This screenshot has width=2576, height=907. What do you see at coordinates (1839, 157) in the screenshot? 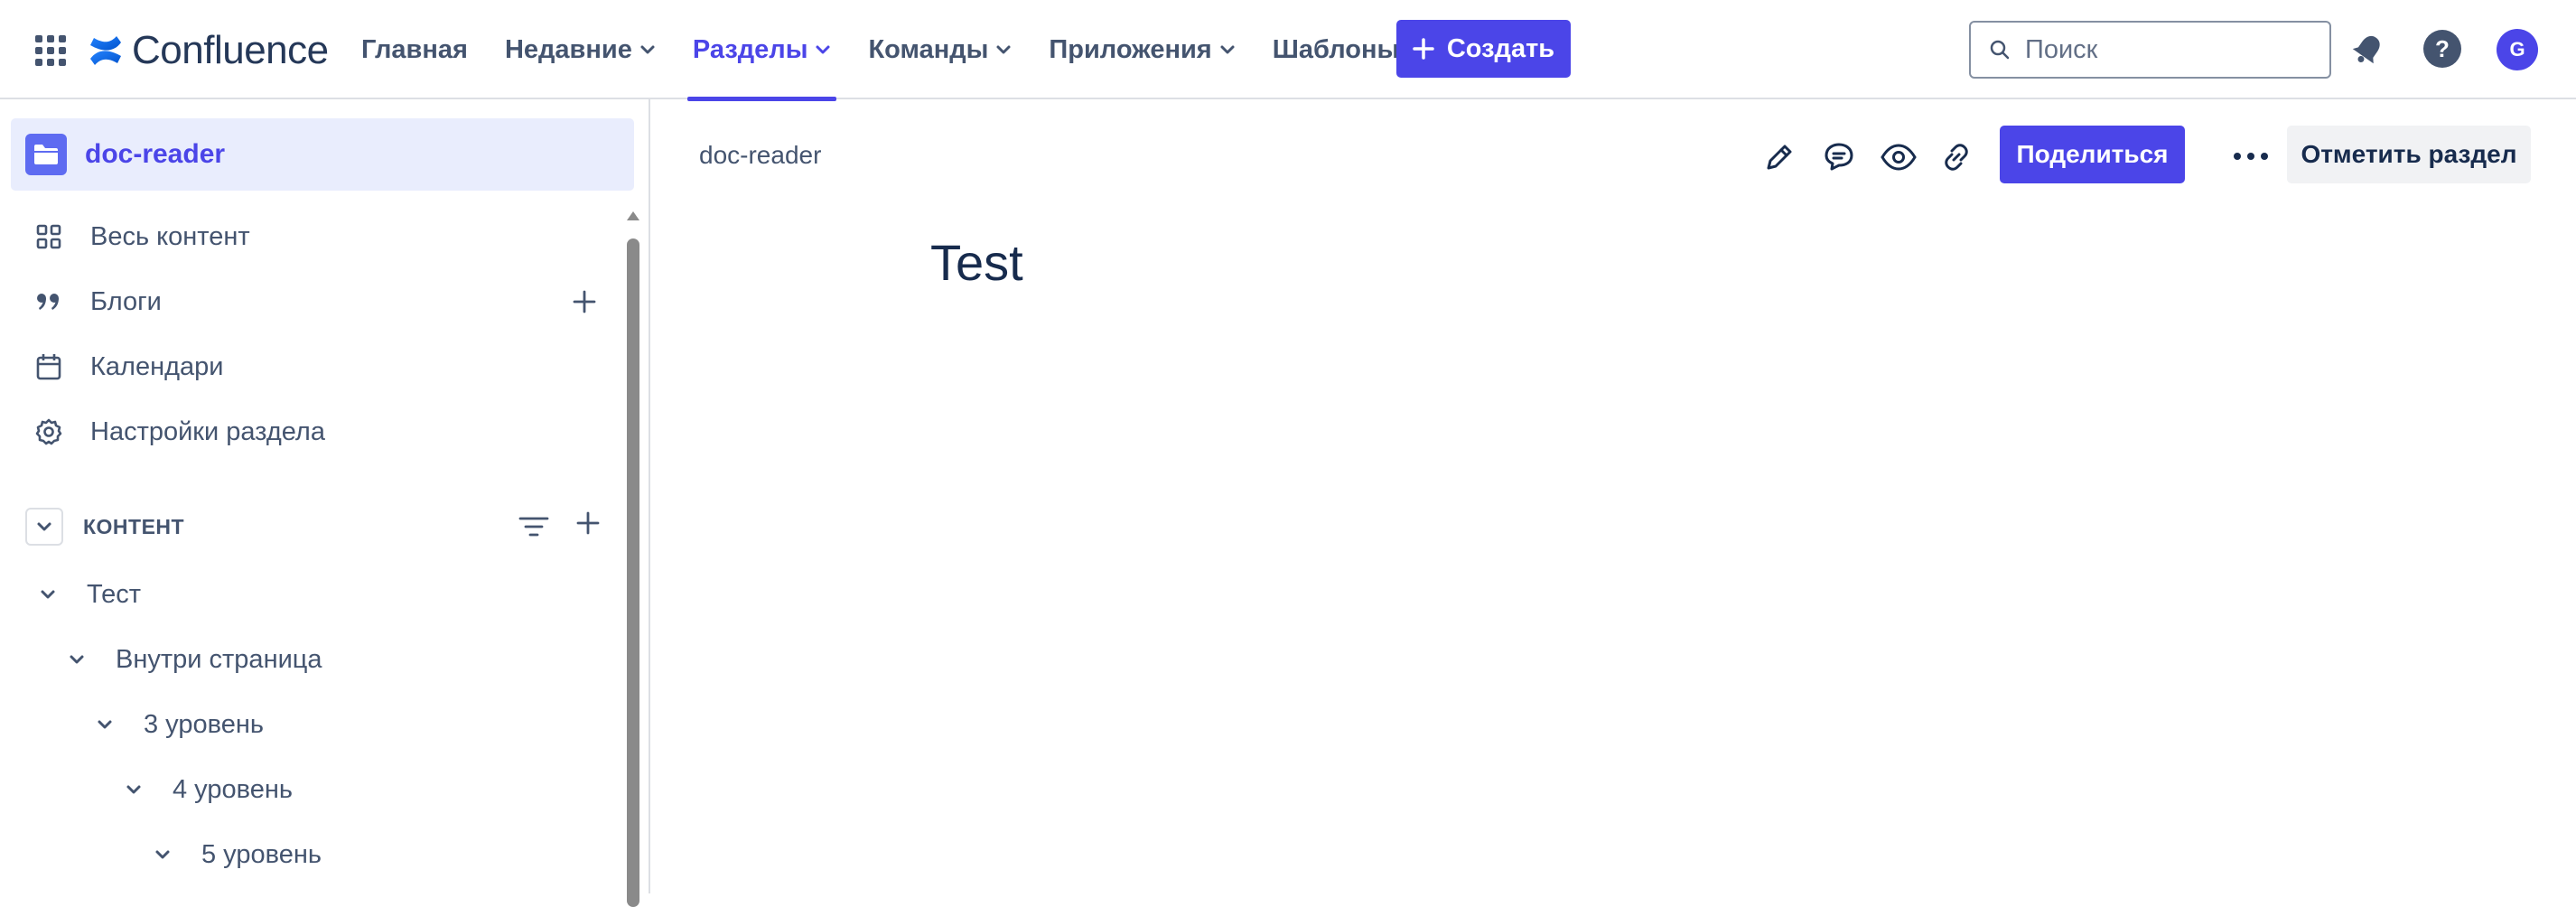
I see `comment-icon` at bounding box center [1839, 157].